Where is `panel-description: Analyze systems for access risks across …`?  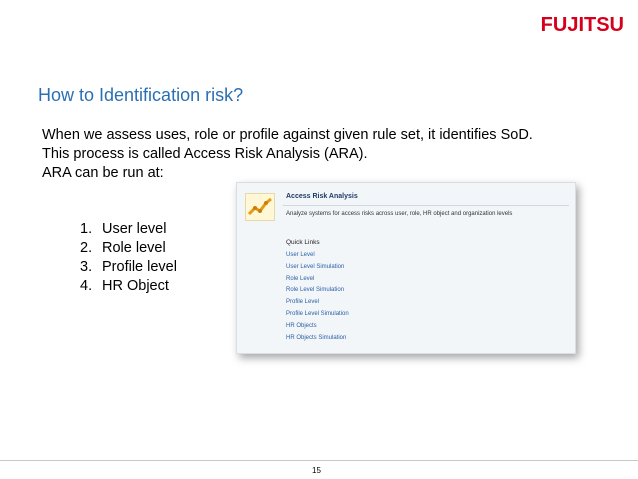 panel-description: Analyze systems for access risks across … is located at coordinates (399, 214).